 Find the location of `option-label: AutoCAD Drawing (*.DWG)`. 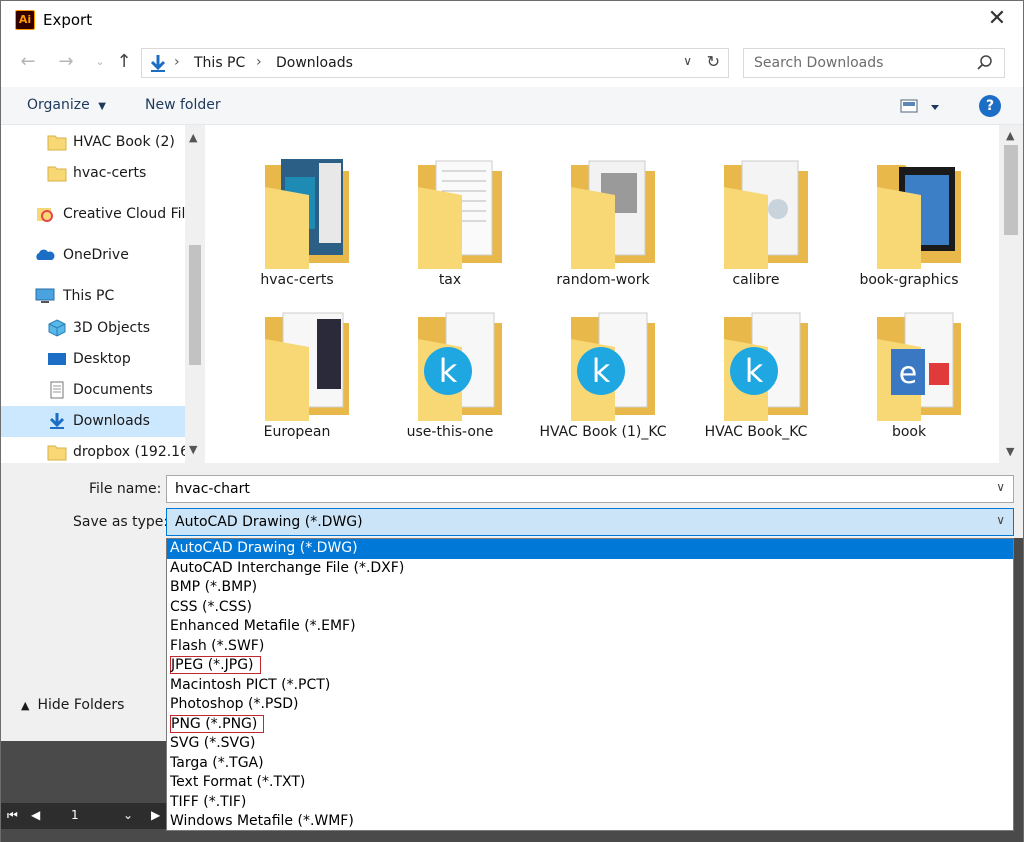

option-label: AutoCAD Drawing (*.DWG) is located at coordinates (264, 548).